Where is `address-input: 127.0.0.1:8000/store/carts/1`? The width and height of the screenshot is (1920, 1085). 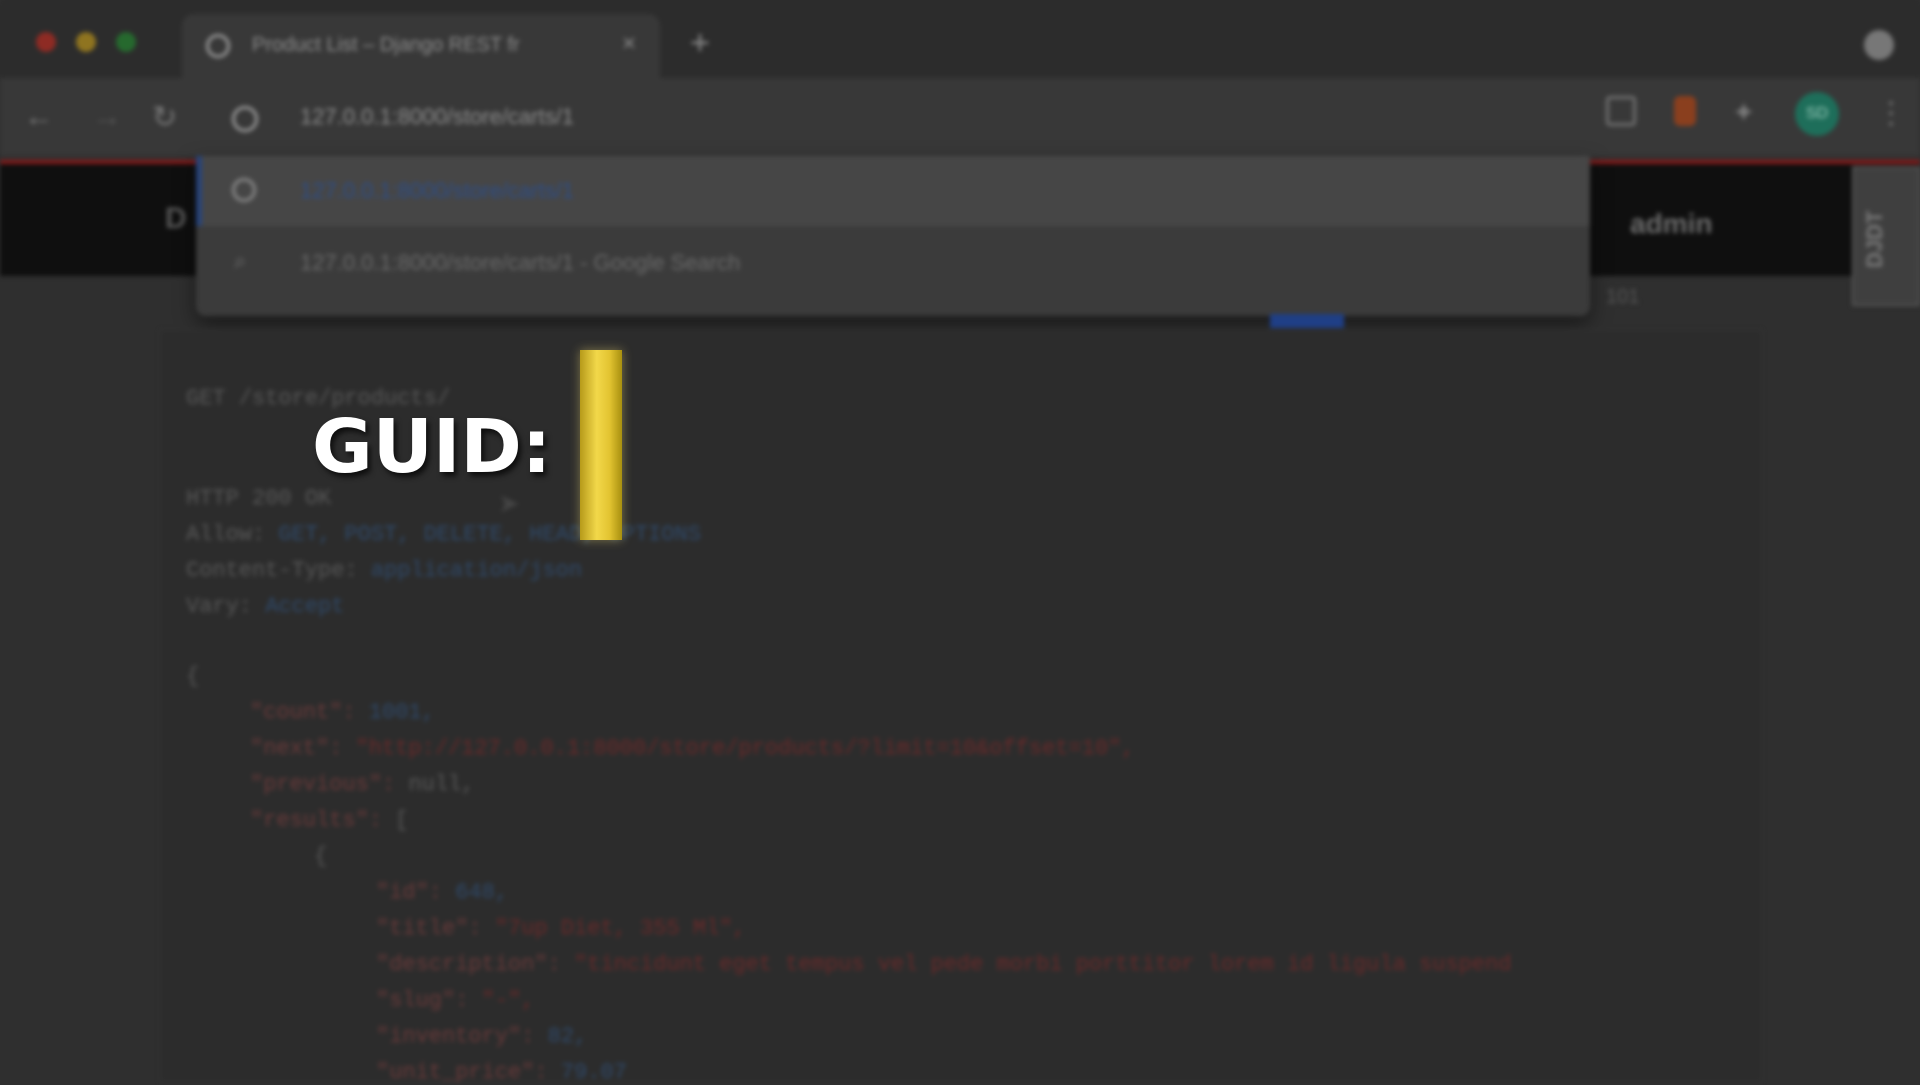
address-input: 127.0.0.1:8000/store/carts/1 is located at coordinates (437, 117).